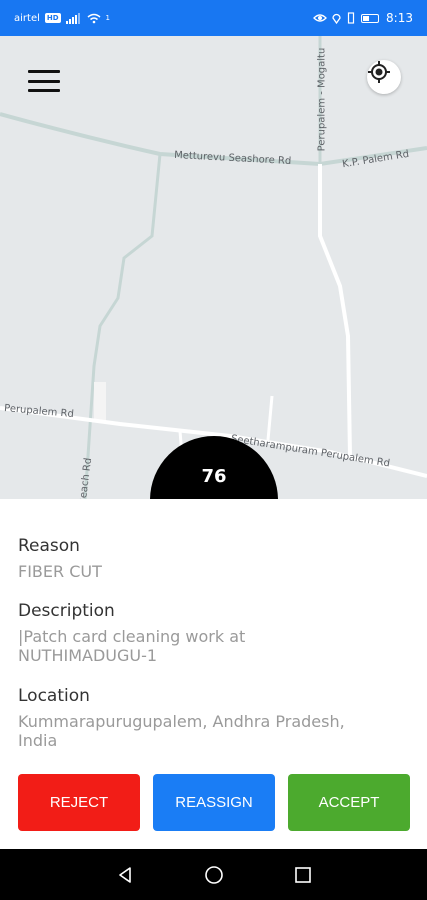 This screenshot has width=427, height=900. I want to click on description-line: |Patch card cleaning work at, so click(132, 636).